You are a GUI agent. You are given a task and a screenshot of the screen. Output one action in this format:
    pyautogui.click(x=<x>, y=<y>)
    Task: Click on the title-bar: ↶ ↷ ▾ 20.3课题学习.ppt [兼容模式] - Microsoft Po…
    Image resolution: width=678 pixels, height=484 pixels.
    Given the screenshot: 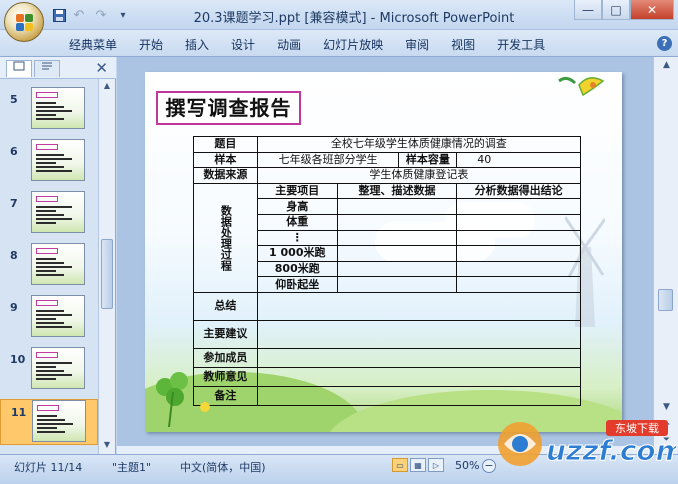 What is the action you would take?
    pyautogui.click(x=339, y=21)
    